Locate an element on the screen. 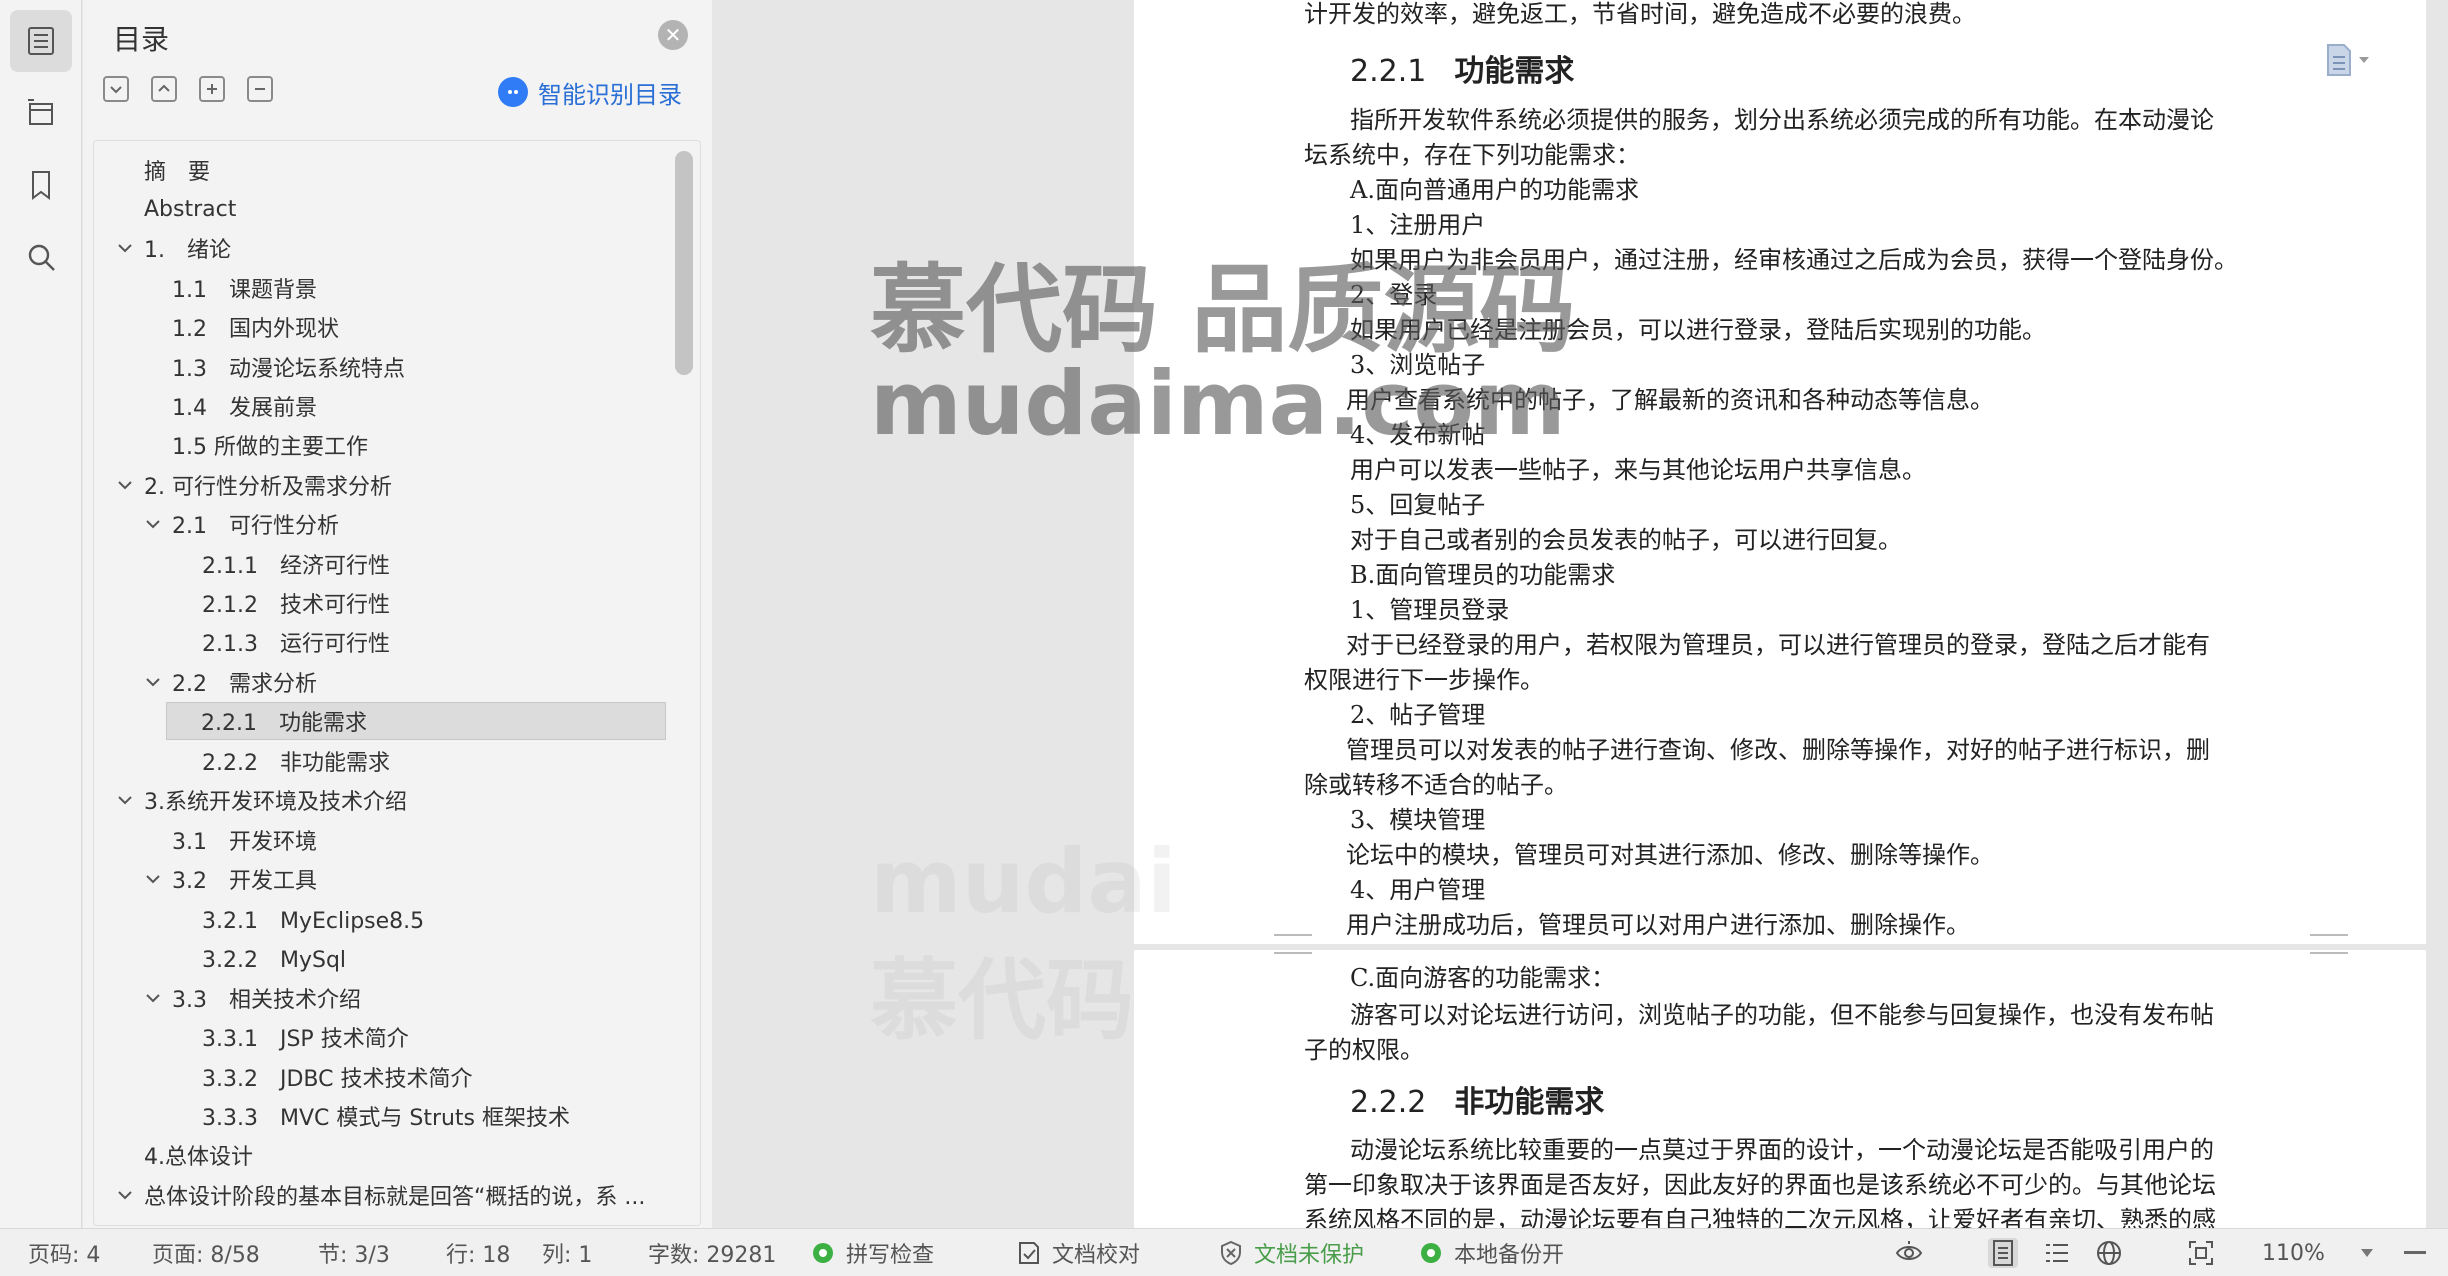 This screenshot has width=2448, height=1276. paragraph-line: 管理员可以对发表的帖子进行查询、修改、删除等操作，对好的帖子进行标识，删 is located at coordinates (1778, 750).